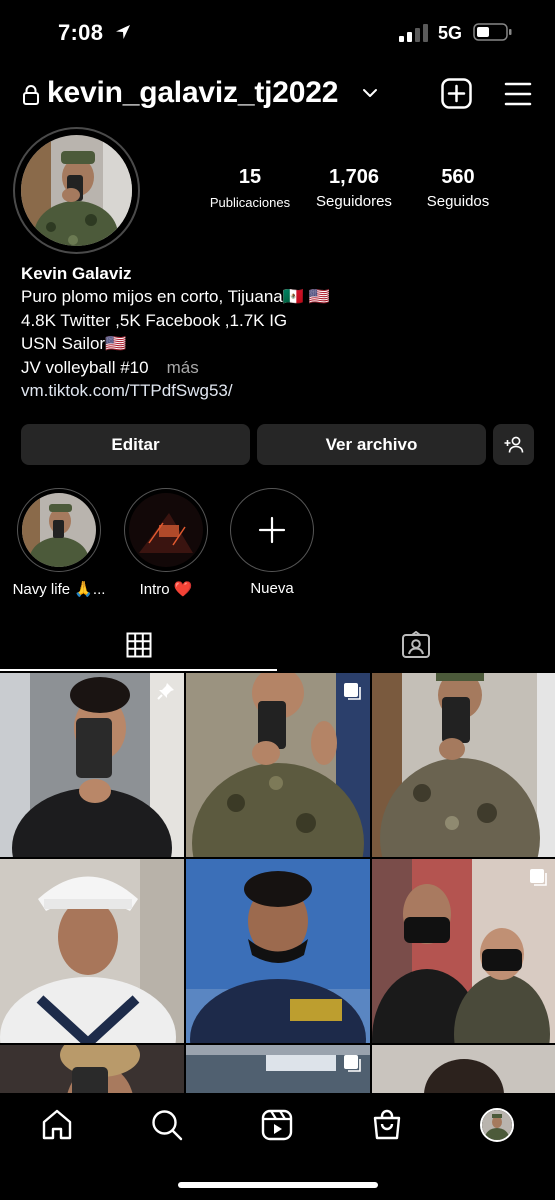  What do you see at coordinates (135, 444) in the screenshot?
I see `edit-profile-button: Editar` at bounding box center [135, 444].